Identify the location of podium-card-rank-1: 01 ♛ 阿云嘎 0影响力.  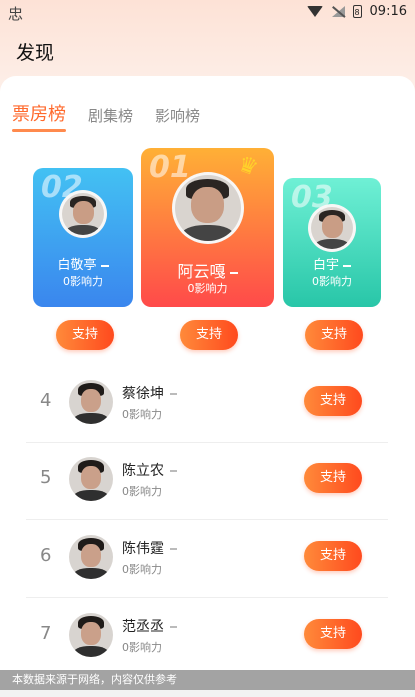
(207, 227).